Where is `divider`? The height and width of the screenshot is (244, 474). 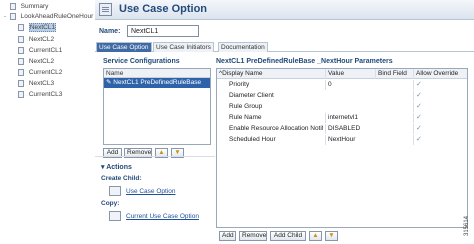 divider is located at coordinates (155, 156).